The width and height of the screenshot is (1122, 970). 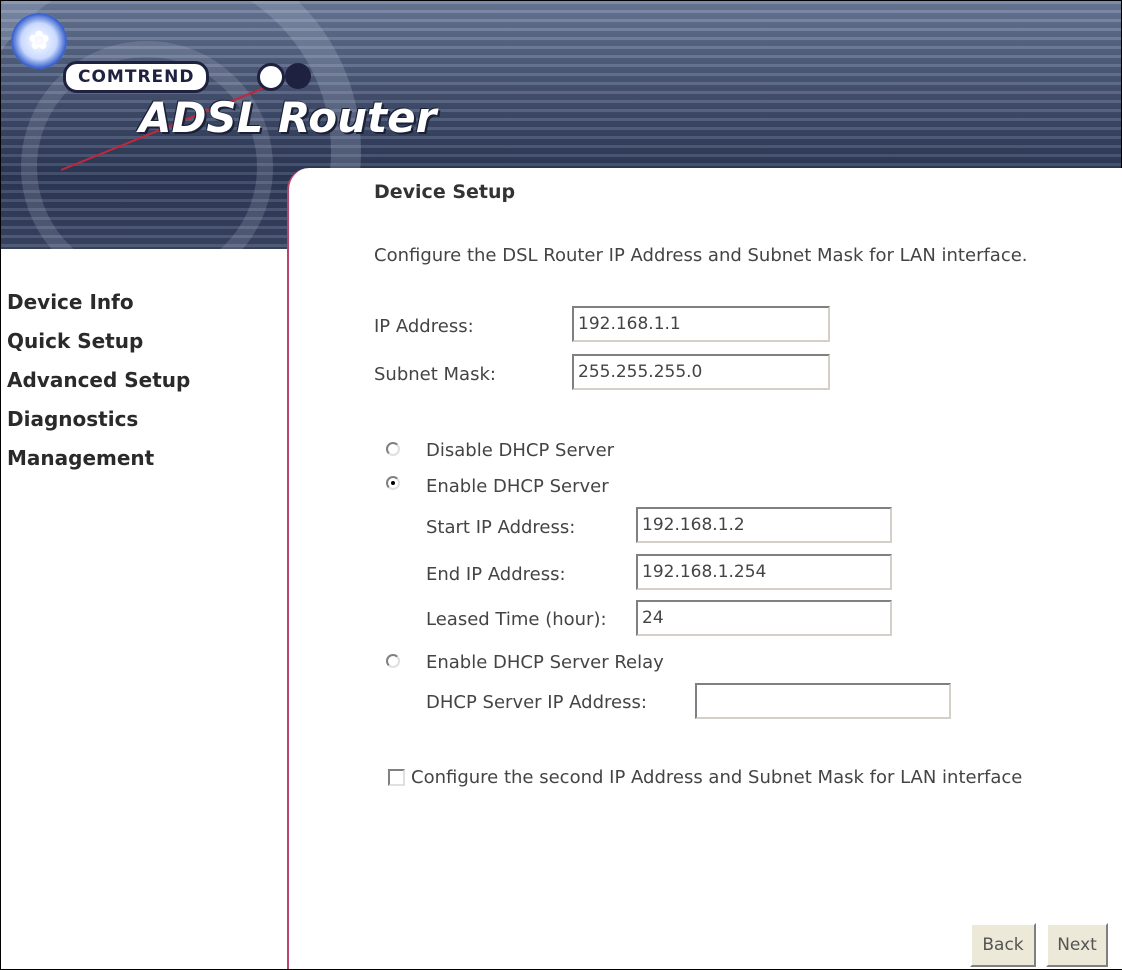 I want to click on comtrend-logo-icon: ✿, so click(x=39, y=41).